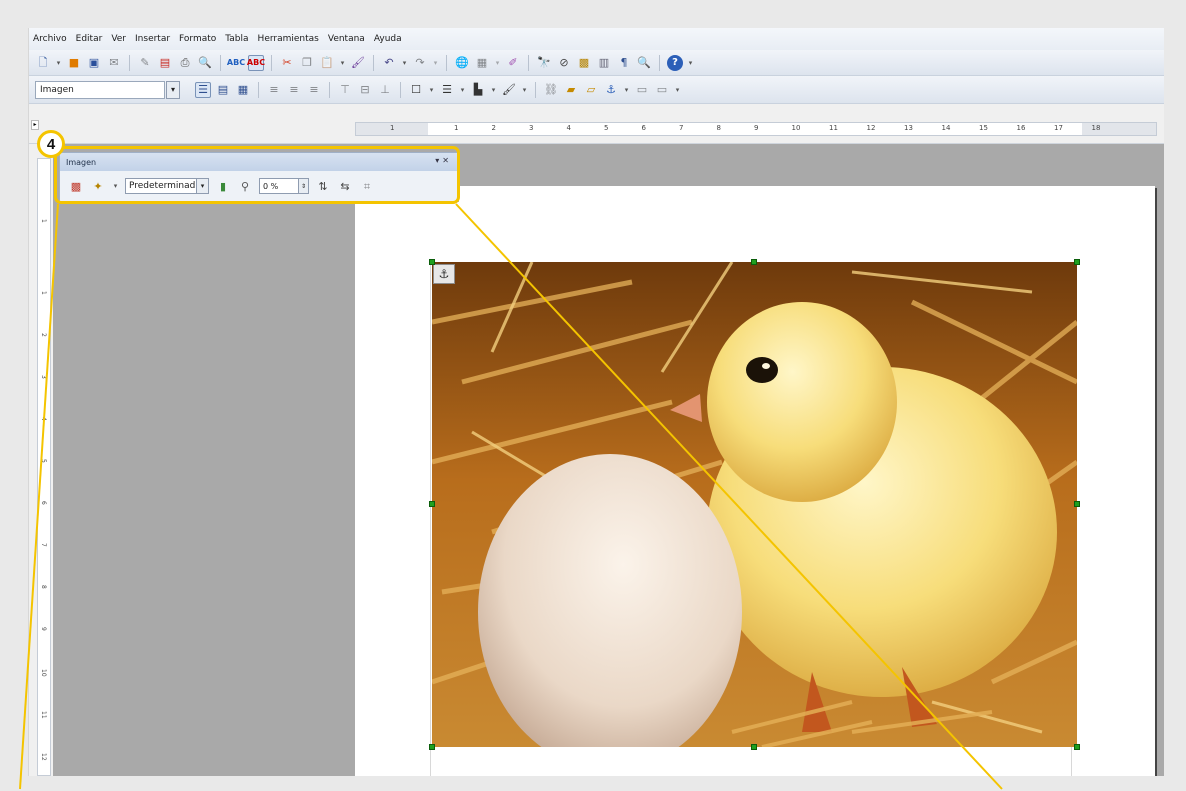  Describe the element at coordinates (288, 39) in the screenshot. I see `menu-herramientas: Herramientas` at that location.